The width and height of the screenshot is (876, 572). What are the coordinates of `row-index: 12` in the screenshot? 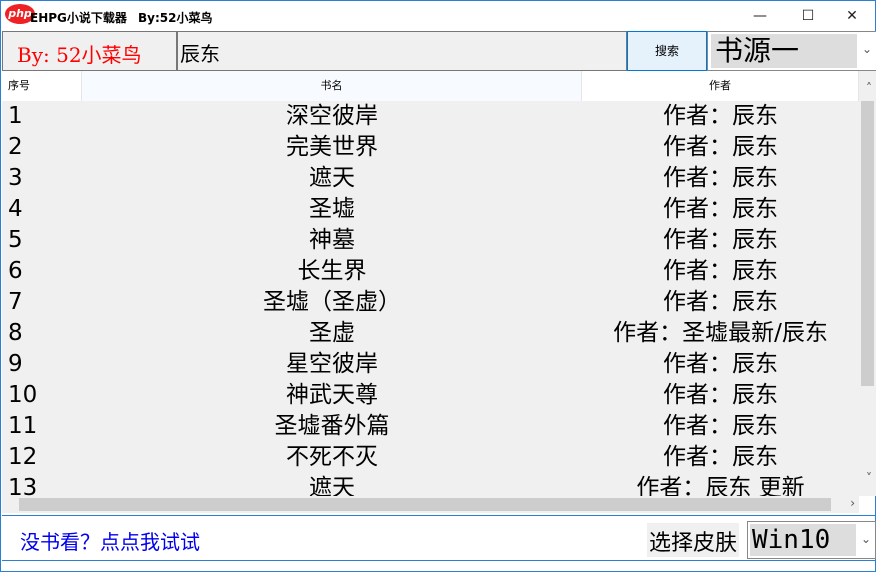 It's located at (23, 457).